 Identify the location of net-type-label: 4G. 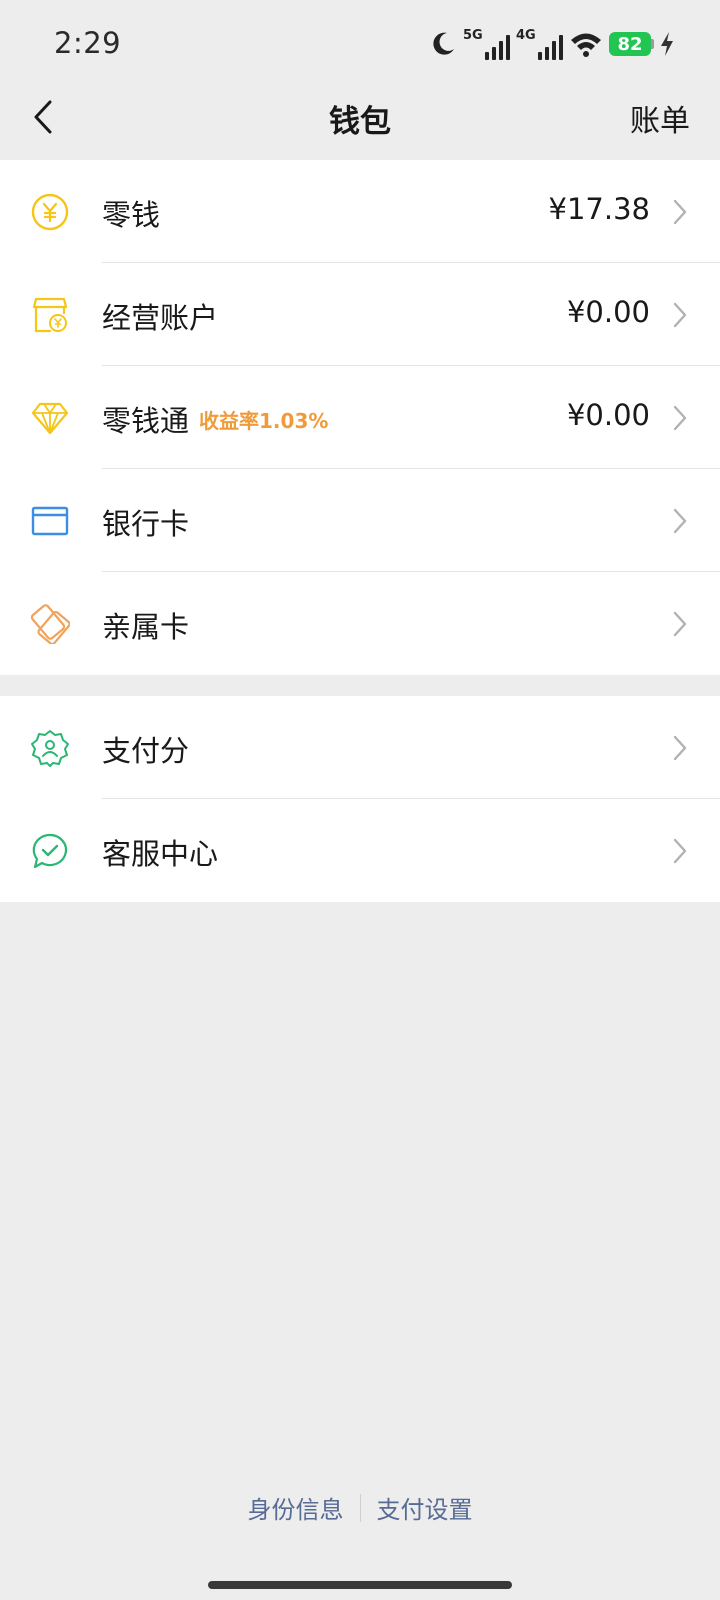
(526, 35).